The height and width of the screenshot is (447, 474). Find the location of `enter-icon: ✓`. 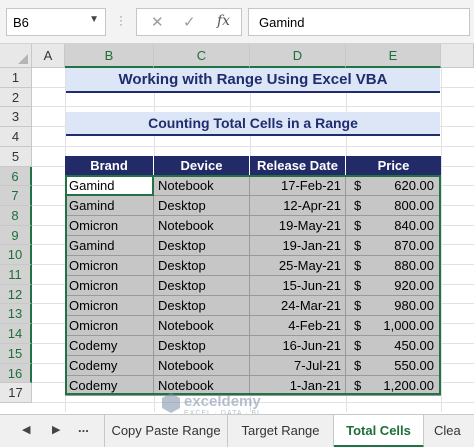

enter-icon: ✓ is located at coordinates (189, 22).